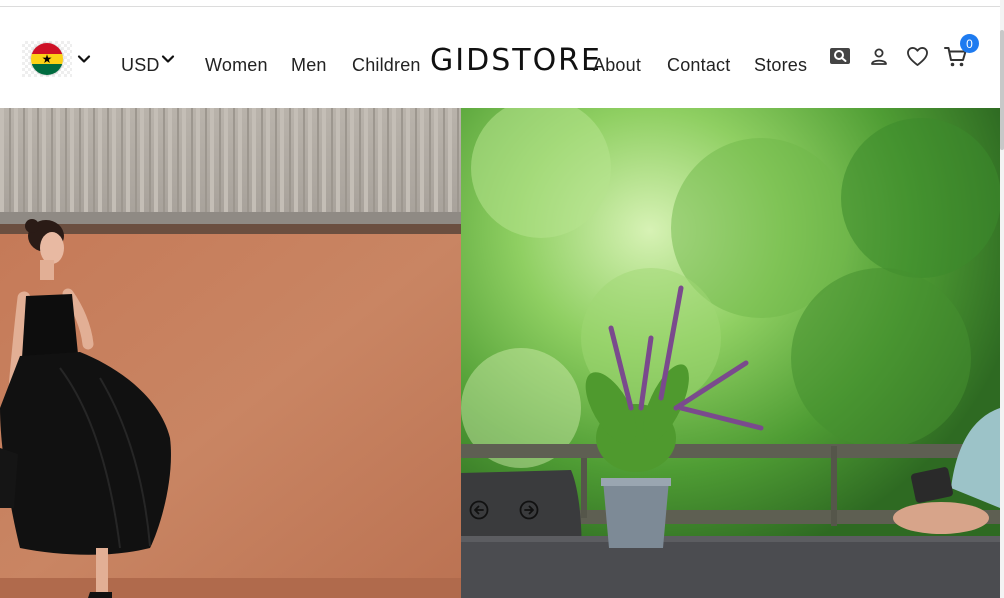  Describe the element at coordinates (309, 65) in the screenshot. I see `nav-men: Men` at that location.